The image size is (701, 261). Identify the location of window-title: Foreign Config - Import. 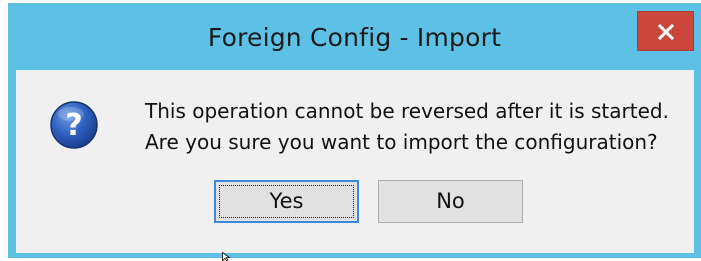
(354, 37).